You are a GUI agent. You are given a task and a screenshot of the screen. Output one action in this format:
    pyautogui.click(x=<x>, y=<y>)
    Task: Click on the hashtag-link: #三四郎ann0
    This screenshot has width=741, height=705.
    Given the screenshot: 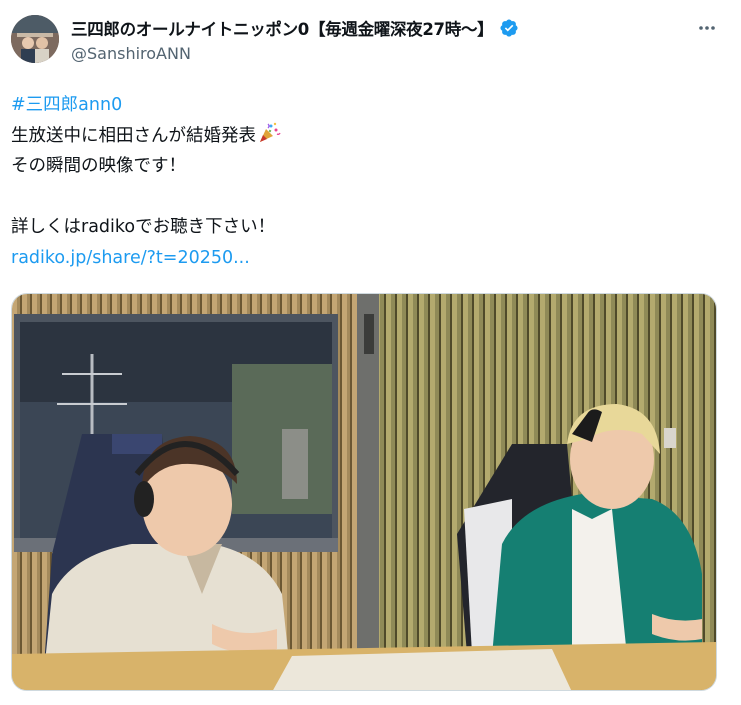 What is the action you would take?
    pyautogui.click(x=66, y=105)
    